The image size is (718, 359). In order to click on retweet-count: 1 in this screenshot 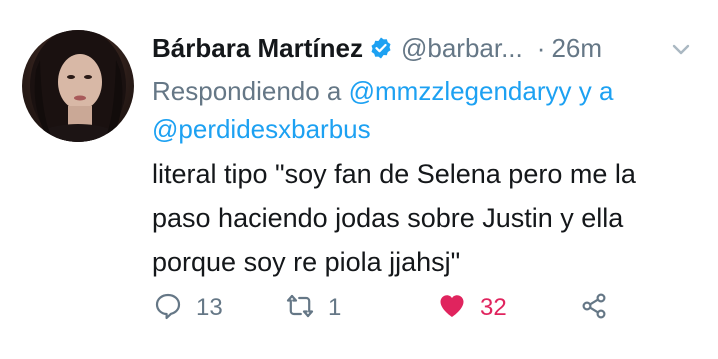, I will do `click(335, 307)`.